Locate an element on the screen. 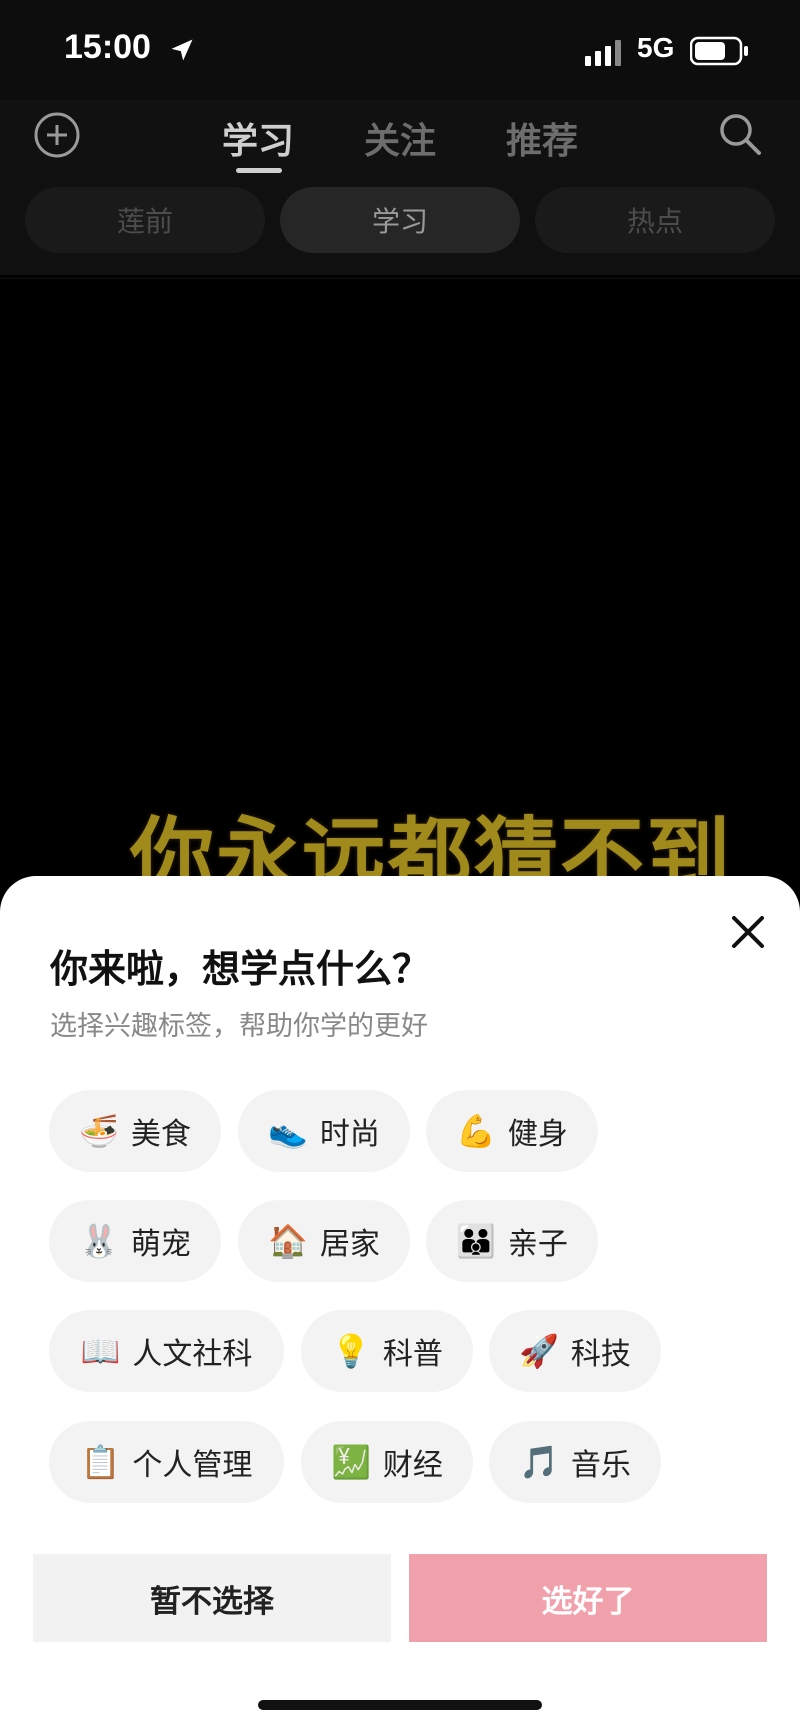 This screenshot has height=1729, width=800. search-icon is located at coordinates (740, 134).